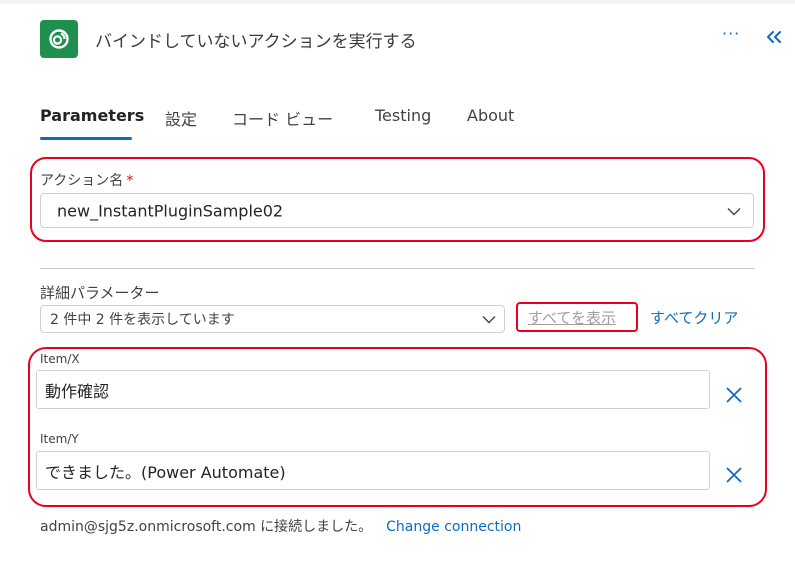  I want to click on more-options-icon: ···, so click(731, 33).